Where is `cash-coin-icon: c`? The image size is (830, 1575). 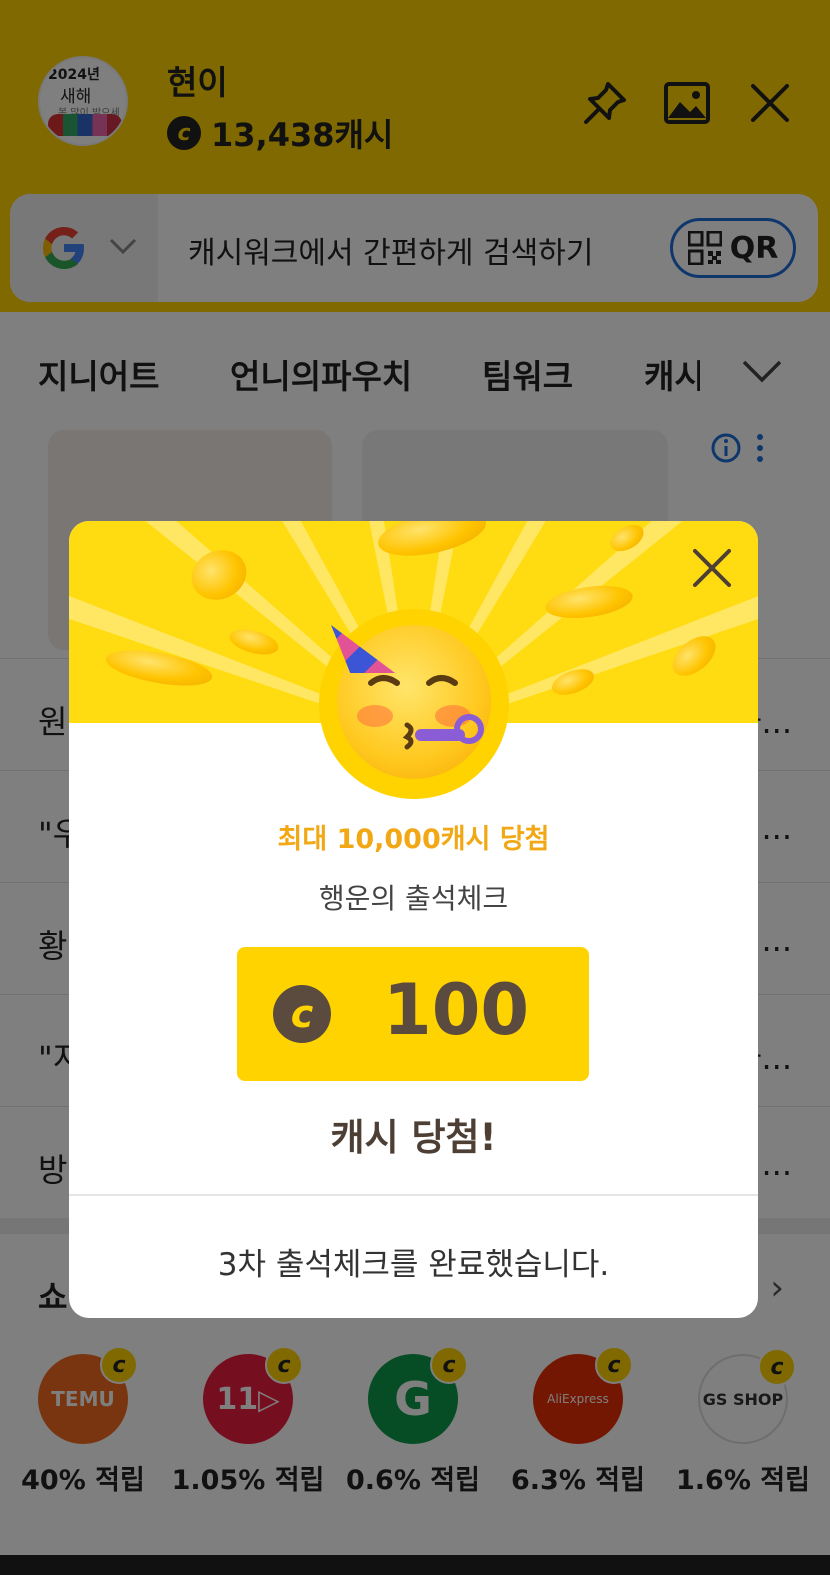 cash-coin-icon: c is located at coordinates (302, 1014).